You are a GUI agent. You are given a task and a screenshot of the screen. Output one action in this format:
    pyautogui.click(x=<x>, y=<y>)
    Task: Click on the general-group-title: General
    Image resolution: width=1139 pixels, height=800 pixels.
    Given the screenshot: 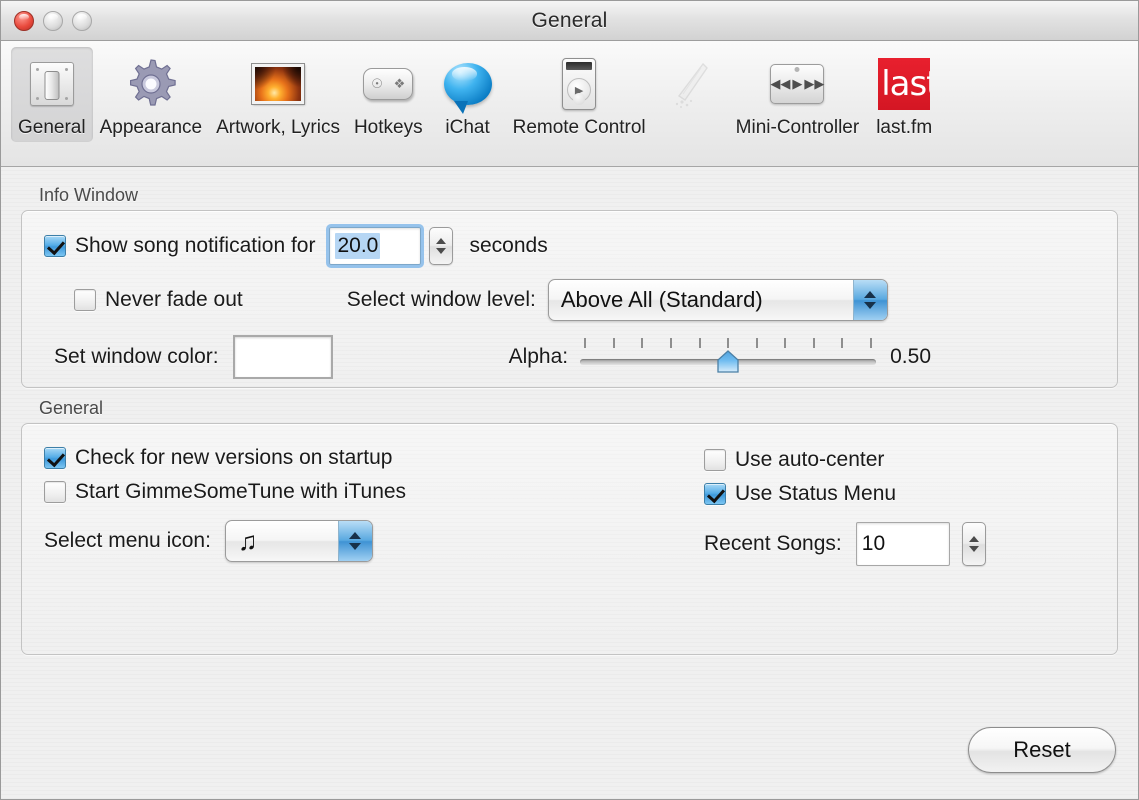 What is the action you would take?
    pyautogui.click(x=71, y=408)
    